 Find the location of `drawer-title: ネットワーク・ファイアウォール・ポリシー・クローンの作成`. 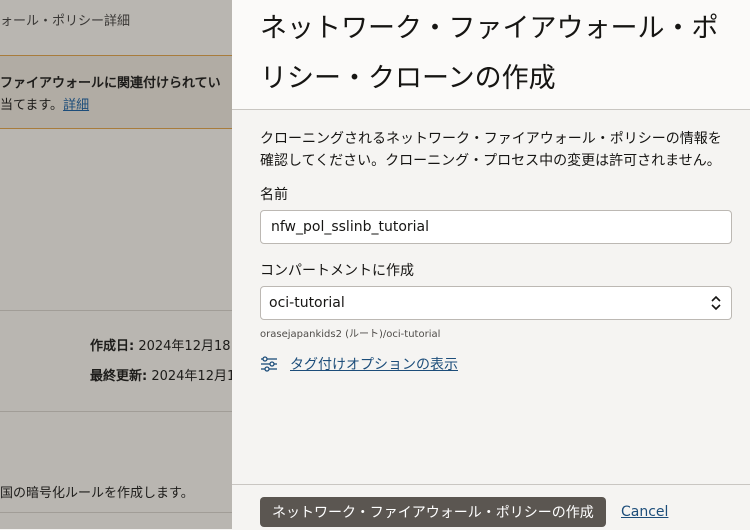

drawer-title: ネットワーク・ファイアウォール・ポリシー・クローンの作成 is located at coordinates (489, 53).